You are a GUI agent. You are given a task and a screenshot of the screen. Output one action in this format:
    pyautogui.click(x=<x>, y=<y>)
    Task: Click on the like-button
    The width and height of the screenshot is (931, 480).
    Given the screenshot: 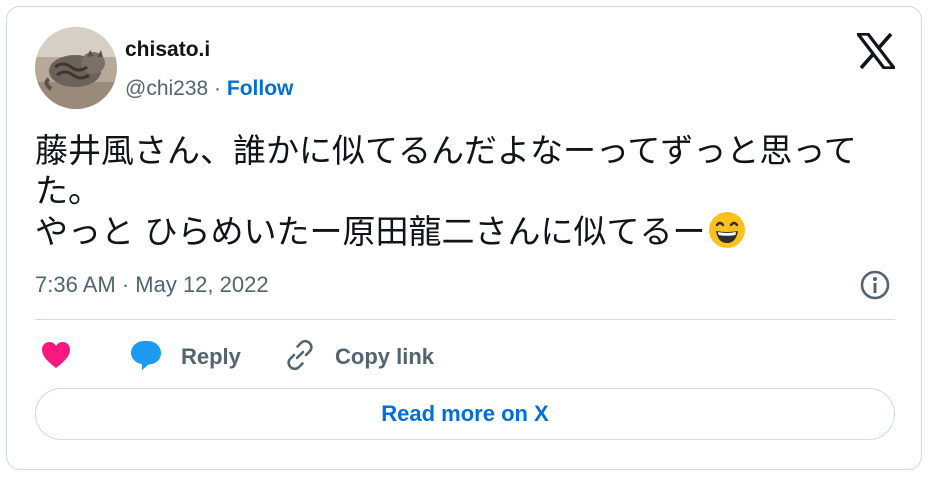 What is the action you would take?
    pyautogui.click(x=56, y=357)
    